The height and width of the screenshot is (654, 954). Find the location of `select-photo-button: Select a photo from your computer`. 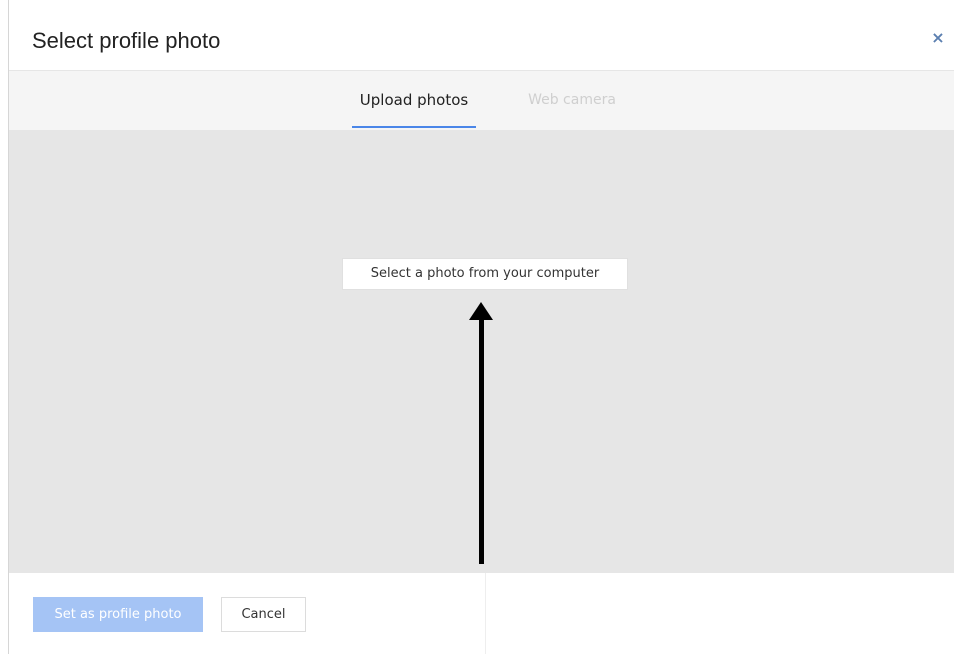

select-photo-button: Select a photo from your computer is located at coordinates (485, 274).